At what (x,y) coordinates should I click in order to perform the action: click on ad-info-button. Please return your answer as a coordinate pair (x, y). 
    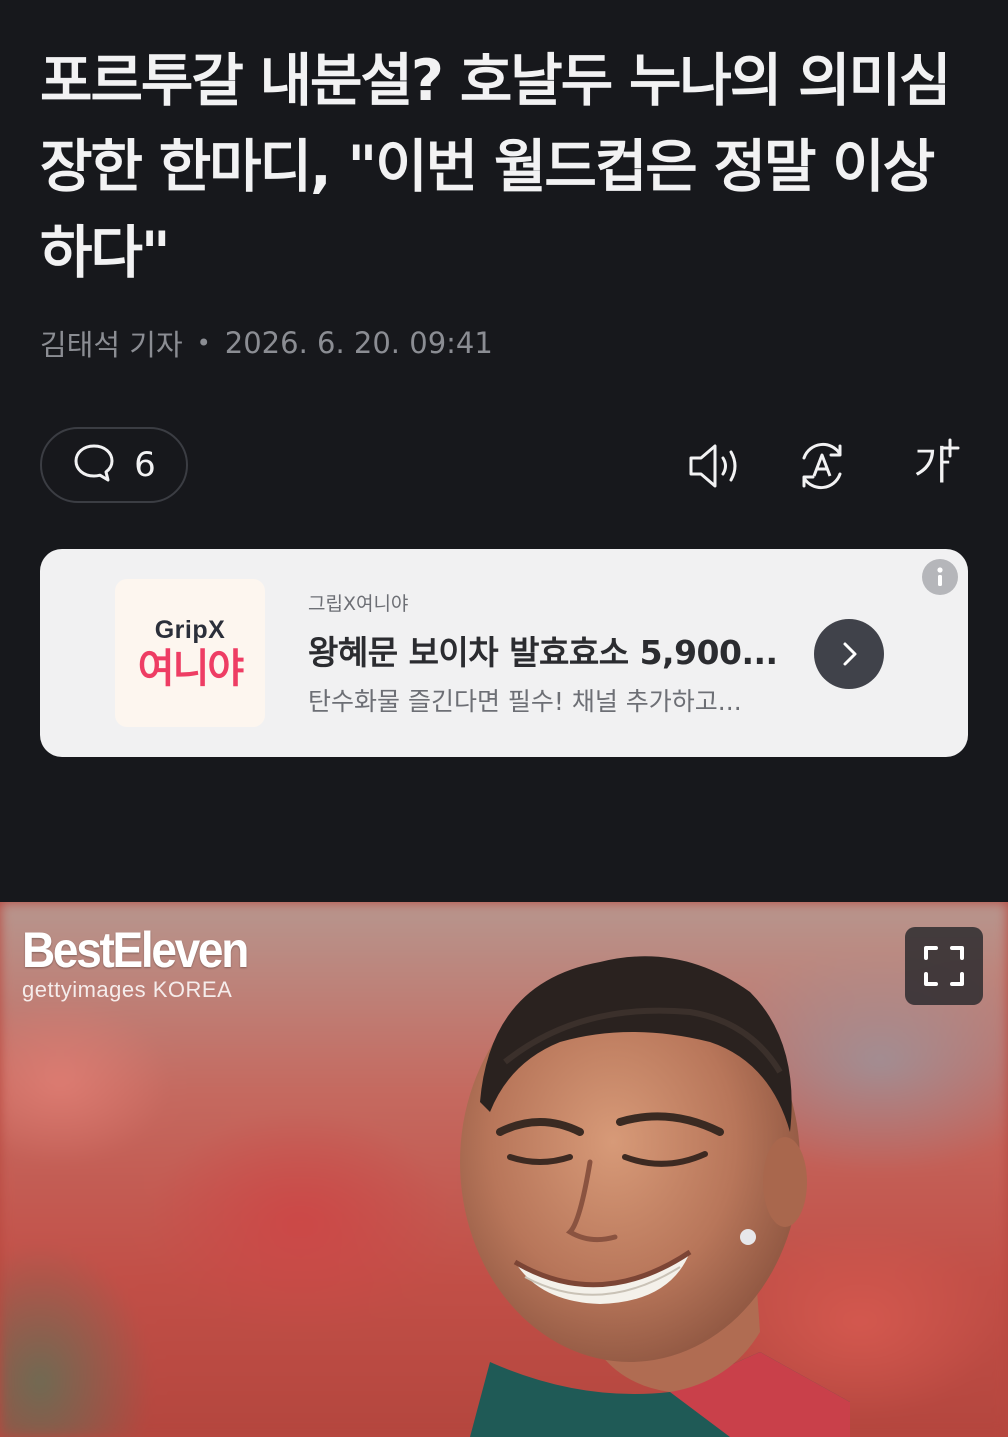
    Looking at the image, I should click on (940, 577).